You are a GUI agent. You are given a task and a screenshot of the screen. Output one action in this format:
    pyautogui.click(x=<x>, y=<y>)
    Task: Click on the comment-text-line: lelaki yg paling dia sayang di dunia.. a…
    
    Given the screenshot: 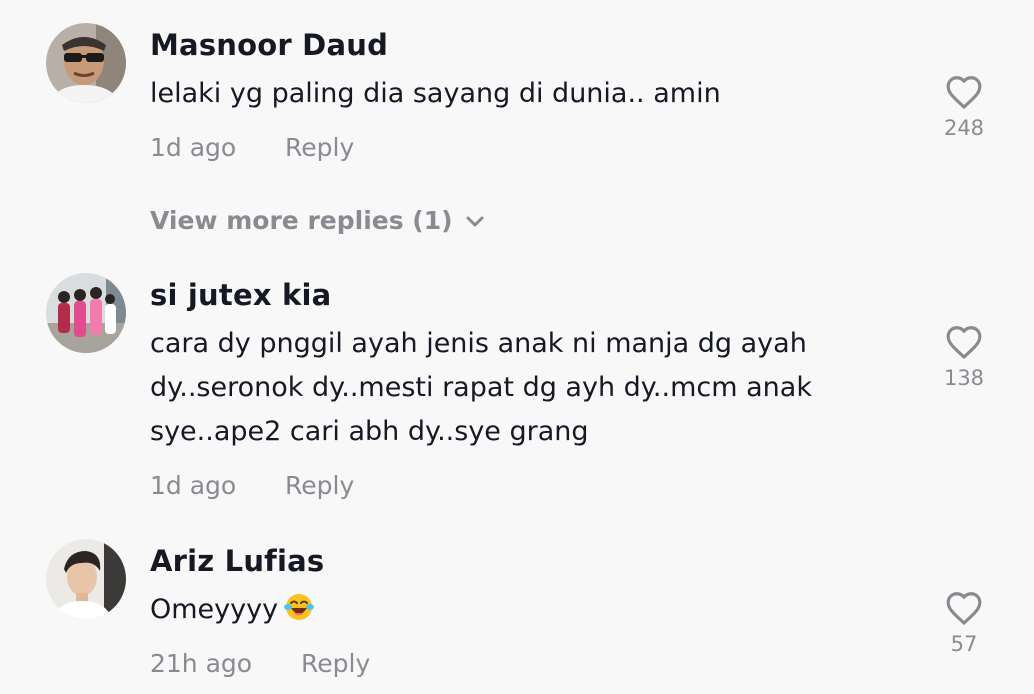 What is the action you would take?
    pyautogui.click(x=435, y=93)
    